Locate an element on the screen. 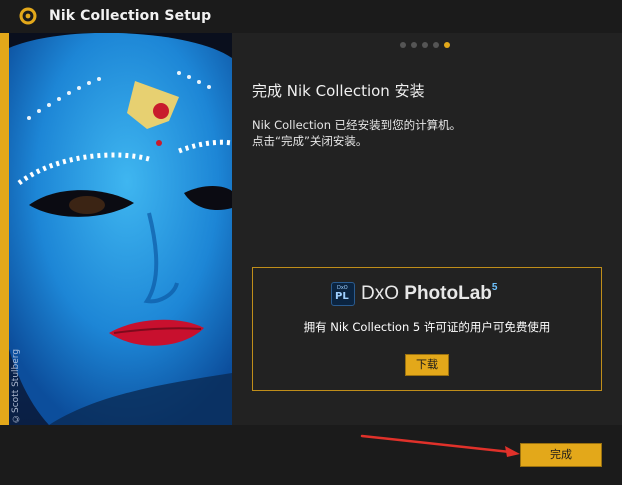  photolab-brand-name: DxO PhotoLab5 is located at coordinates (429, 293).